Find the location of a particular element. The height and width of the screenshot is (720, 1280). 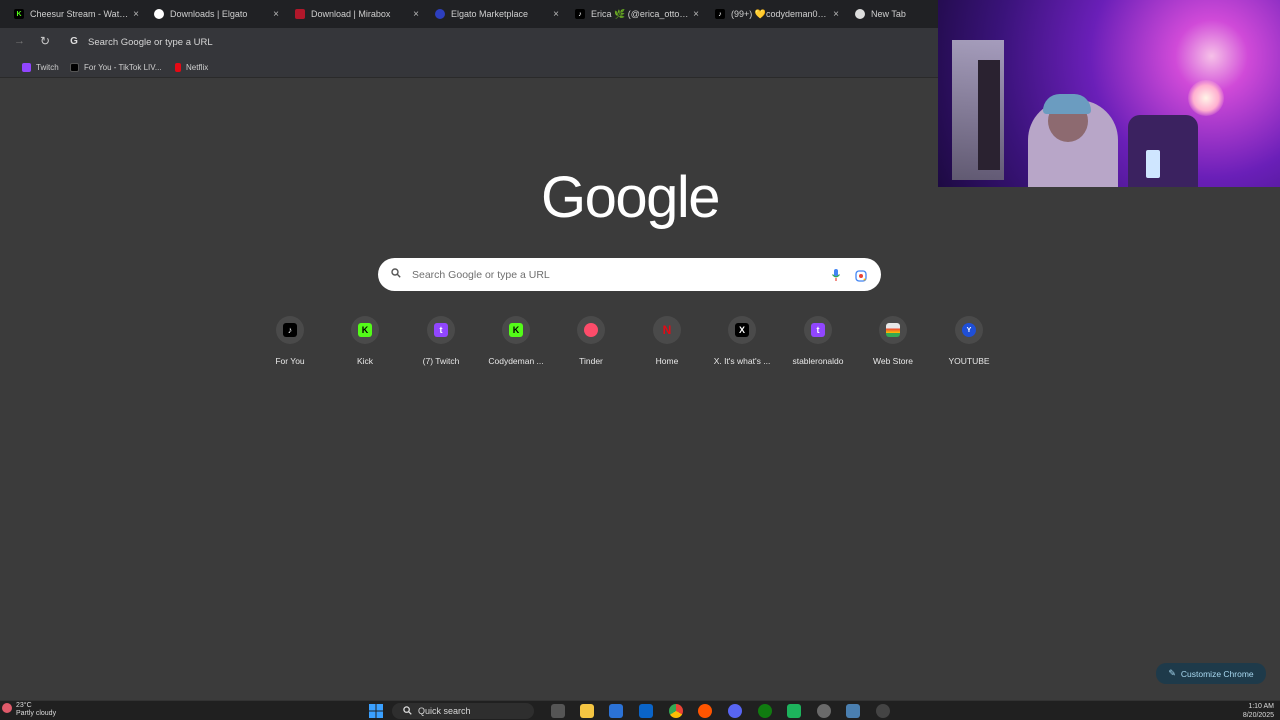

shortcut-youtube: Y YOUTUBE is located at coordinates (969, 344).